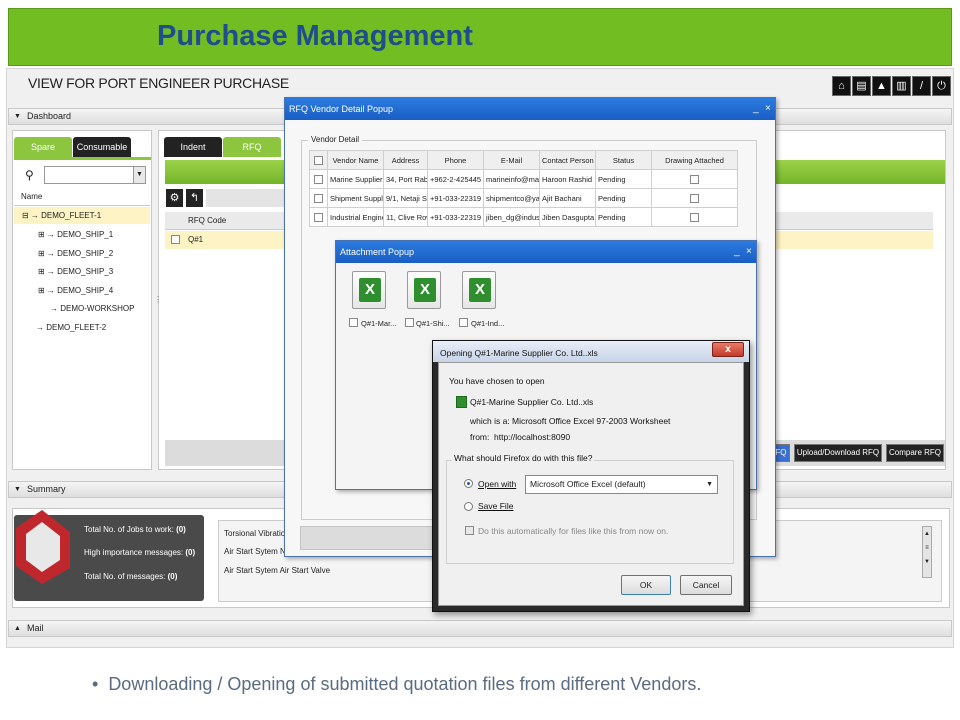 Image resolution: width=960 pixels, height=720 pixels. What do you see at coordinates (567, 160) in the screenshot?
I see `column-header: Contact Person` at bounding box center [567, 160].